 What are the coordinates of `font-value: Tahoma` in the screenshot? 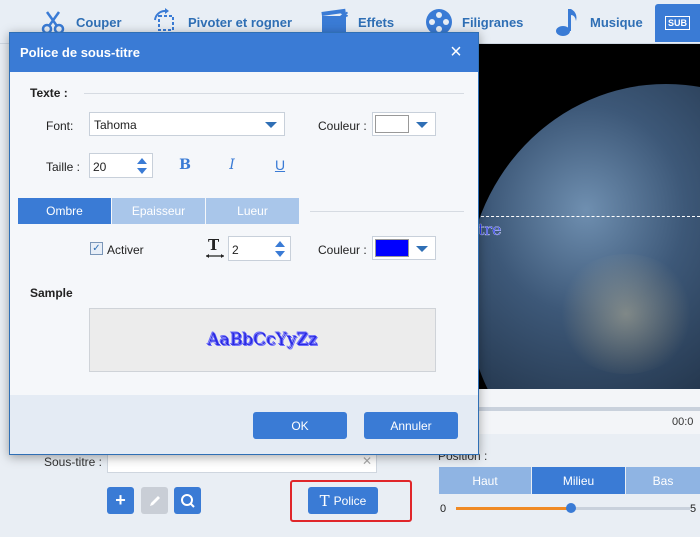 It's located at (115, 125).